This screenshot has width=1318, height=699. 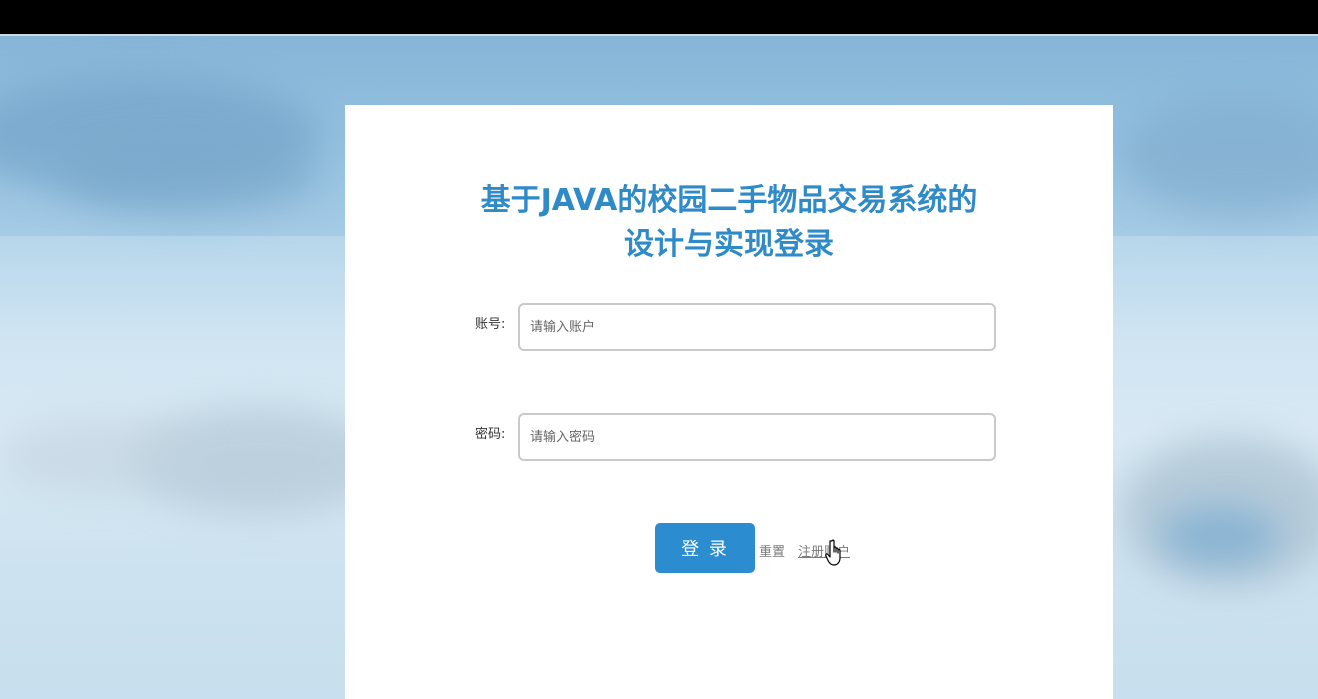 I want to click on login-button: 登 录, so click(x=705, y=548).